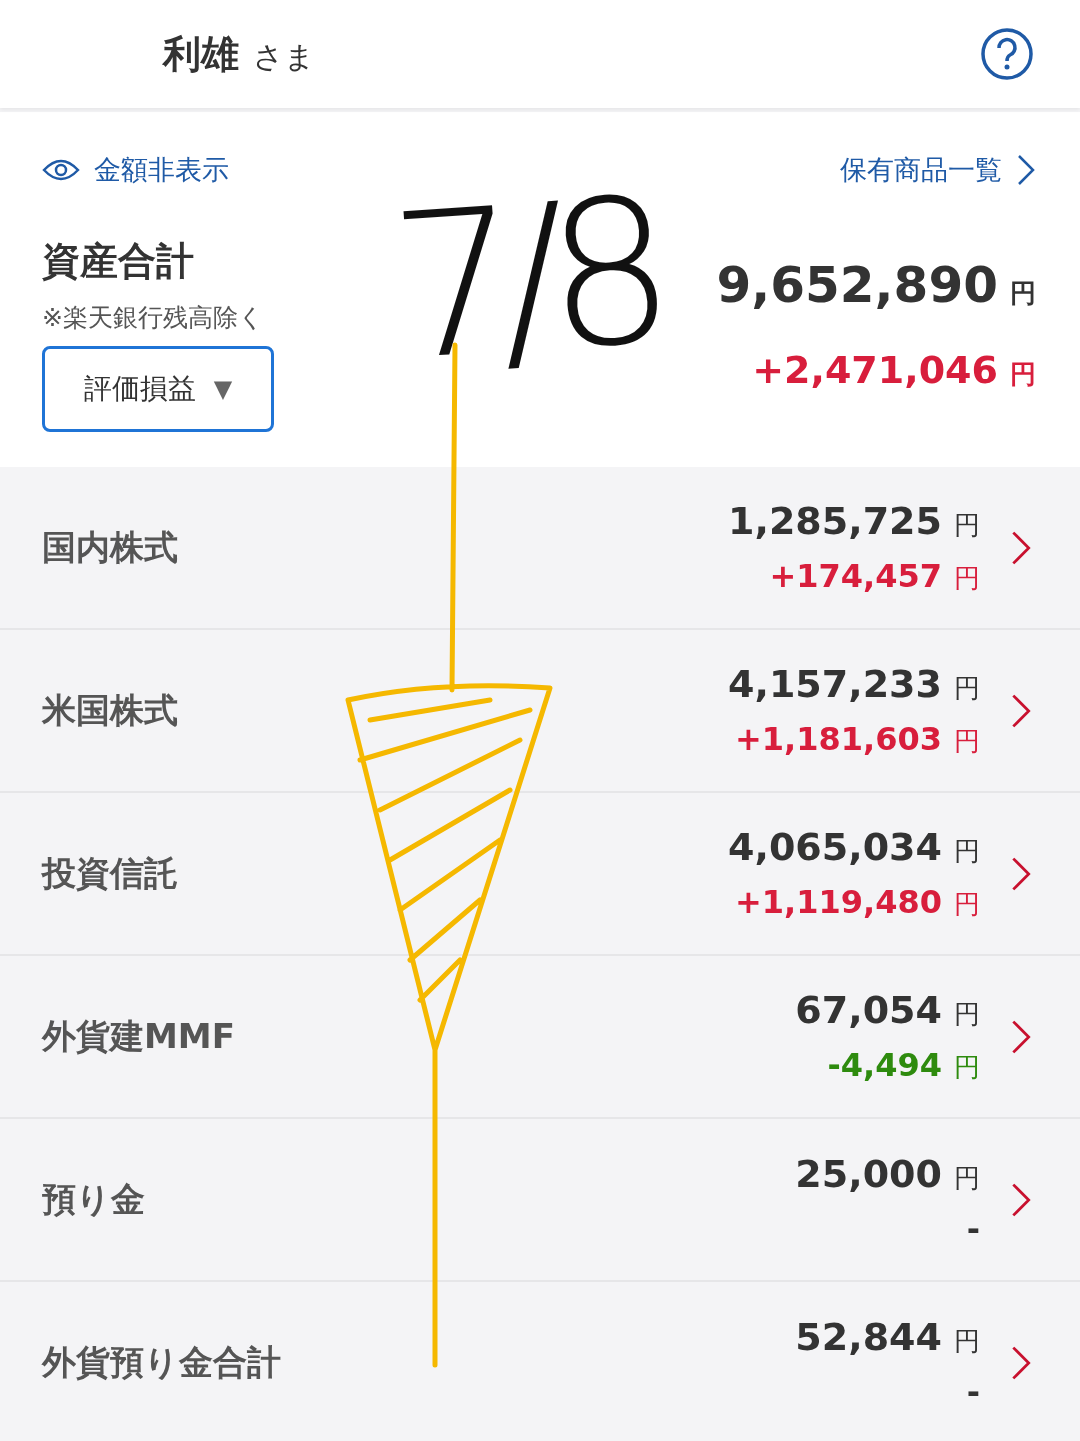  What do you see at coordinates (523, 280) in the screenshot?
I see `handwritten-date: 7/8` at bounding box center [523, 280].